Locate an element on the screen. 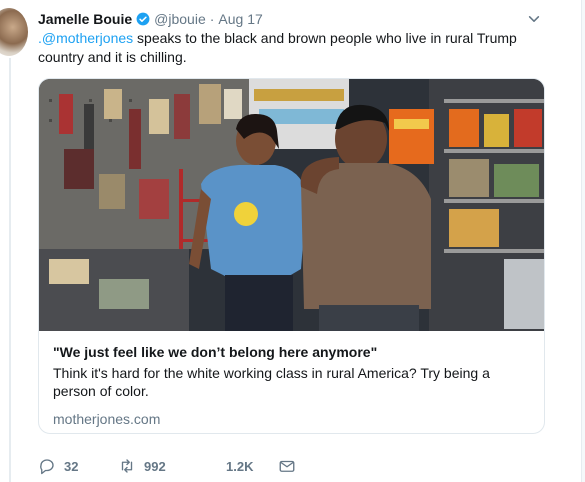 Image resolution: width=585 pixels, height=482 pixels. retweet-button: 992 is located at coordinates (142, 466).